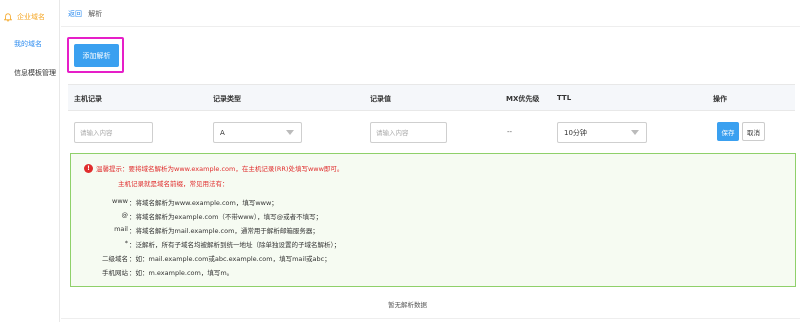 The height and width of the screenshot is (322, 800). Describe the element at coordinates (433, 216) in the screenshot. I see `list-item: @ ：将域名解析为example.com（不带www），填写@或者不填写；` at that location.